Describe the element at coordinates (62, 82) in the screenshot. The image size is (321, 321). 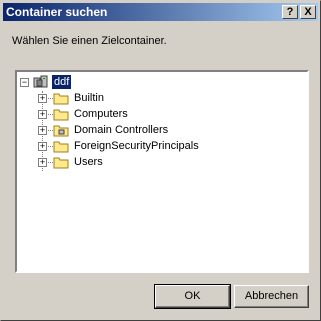
I see `tree-item-label: ddf` at that location.